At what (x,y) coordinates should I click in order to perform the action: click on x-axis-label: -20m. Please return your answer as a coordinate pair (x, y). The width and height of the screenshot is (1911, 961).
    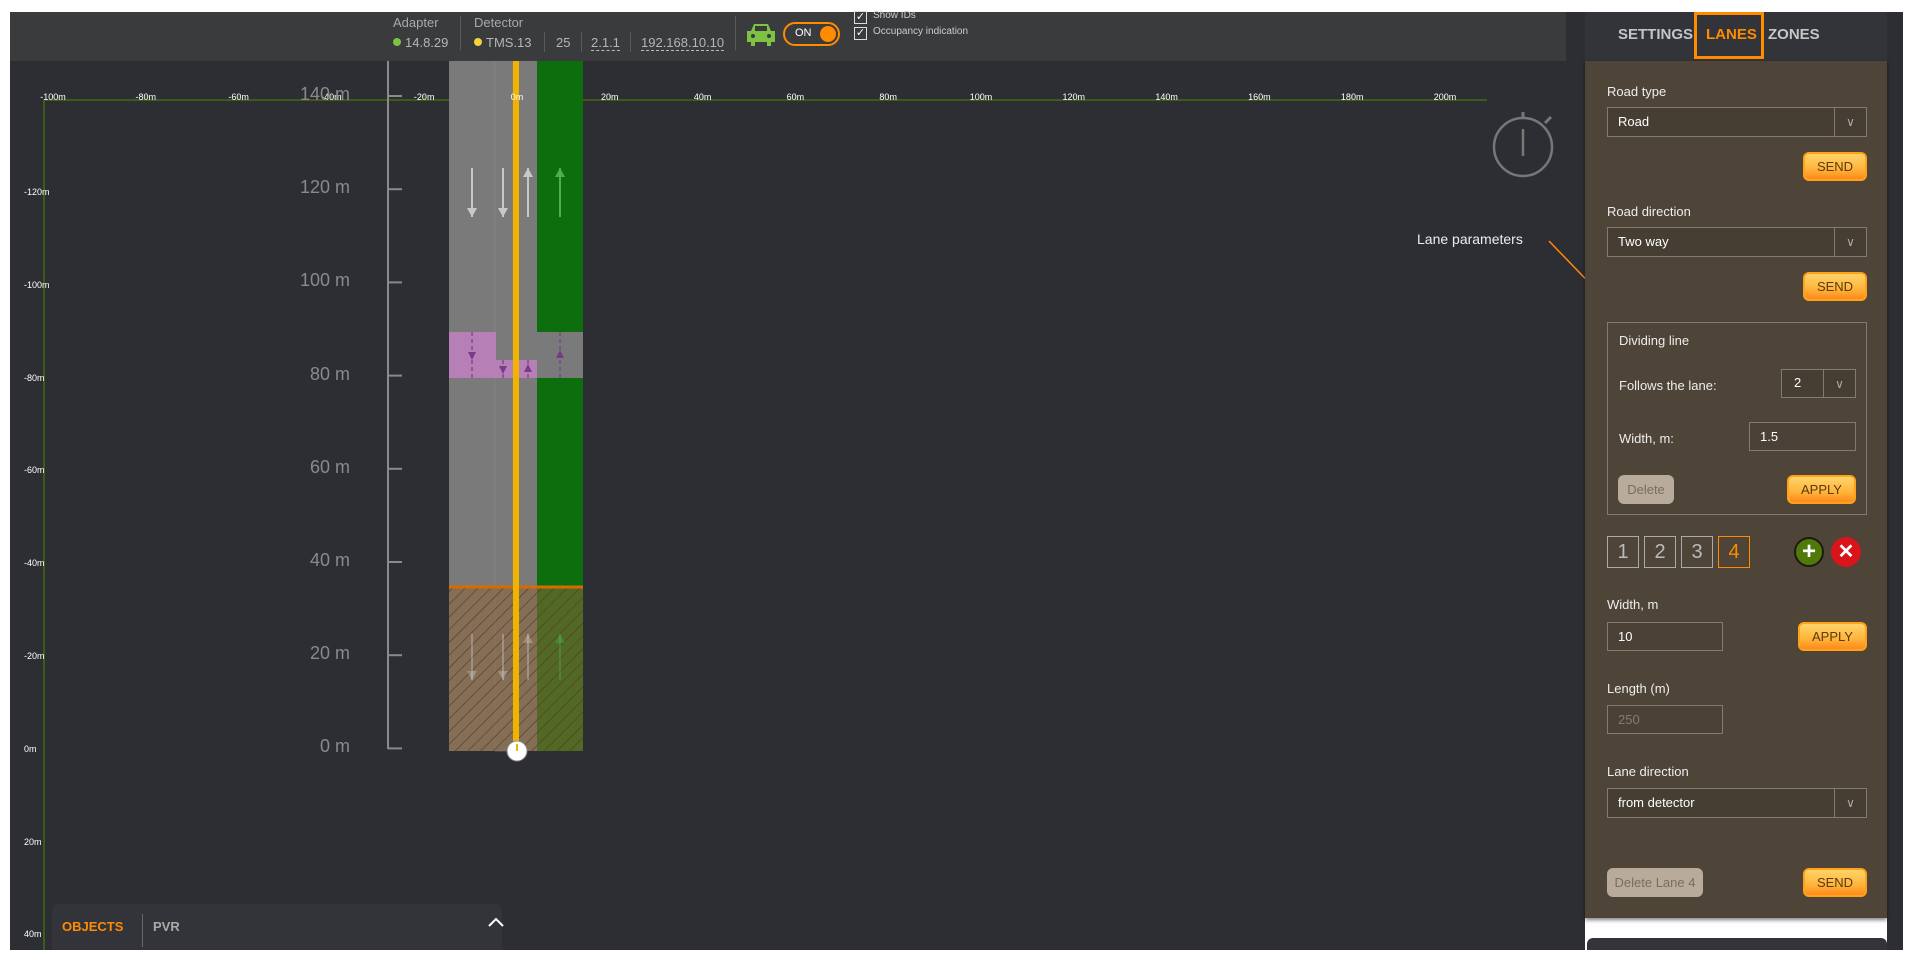
    Looking at the image, I should click on (424, 97).